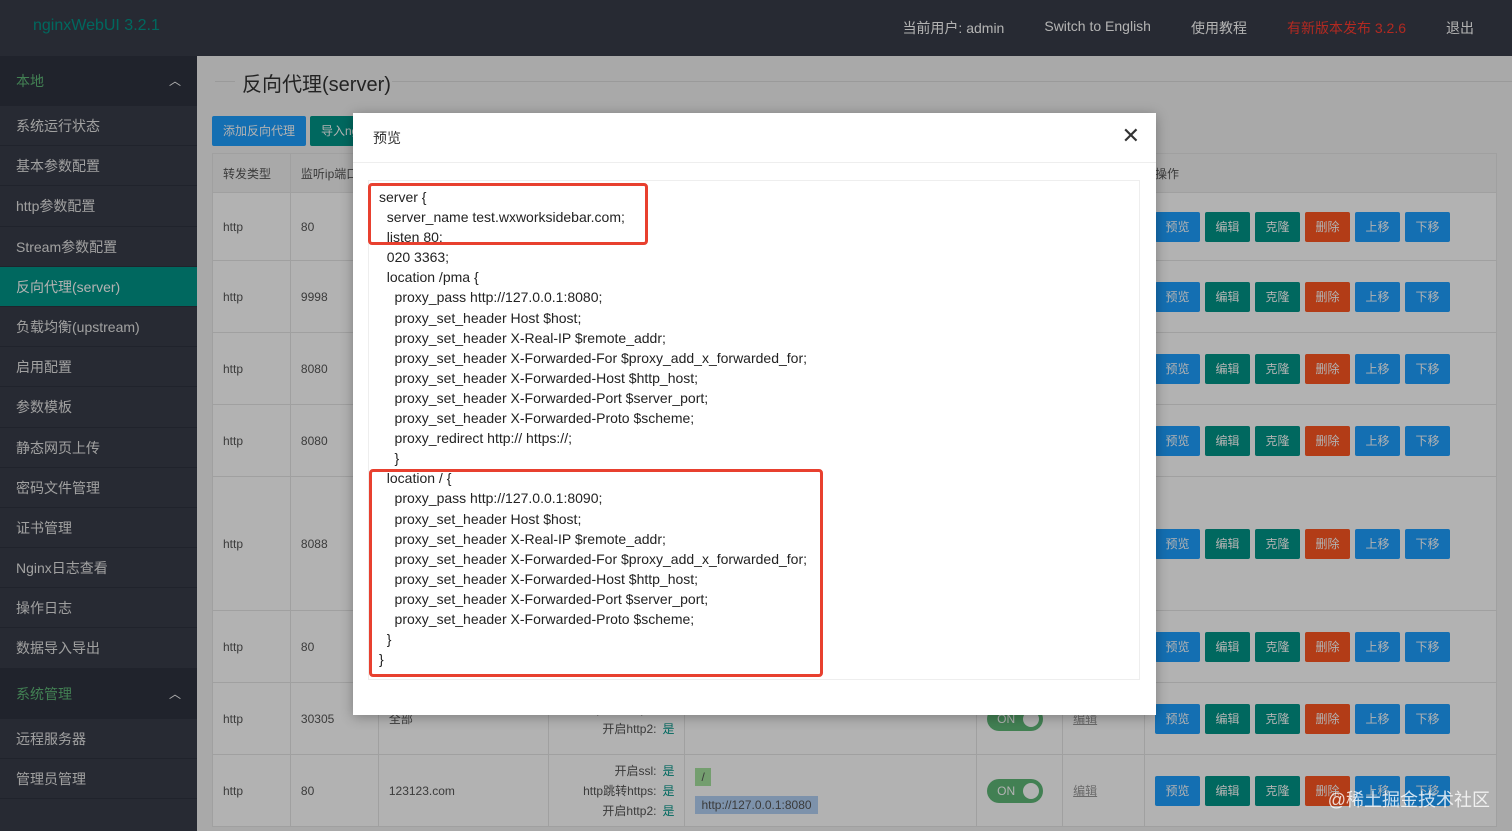 This screenshot has height=831, width=1512. What do you see at coordinates (1408, 800) in the screenshot?
I see `watermark: @稀土掘金技术社区` at bounding box center [1408, 800].